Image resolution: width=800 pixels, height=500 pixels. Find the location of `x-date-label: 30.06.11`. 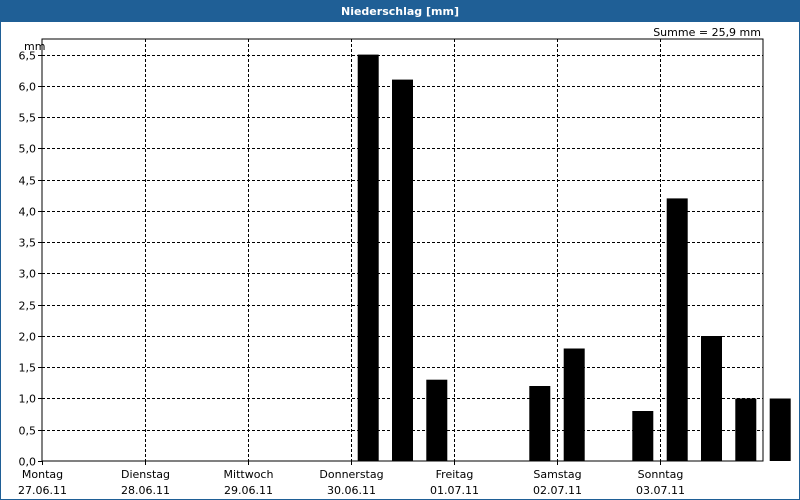

x-date-label: 30.06.11 is located at coordinates (351, 490).